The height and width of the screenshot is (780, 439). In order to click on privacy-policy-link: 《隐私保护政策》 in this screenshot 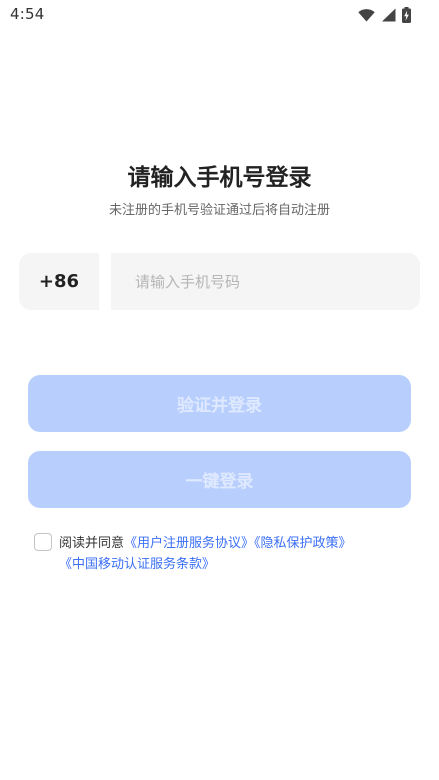, I will do `click(303, 543)`.